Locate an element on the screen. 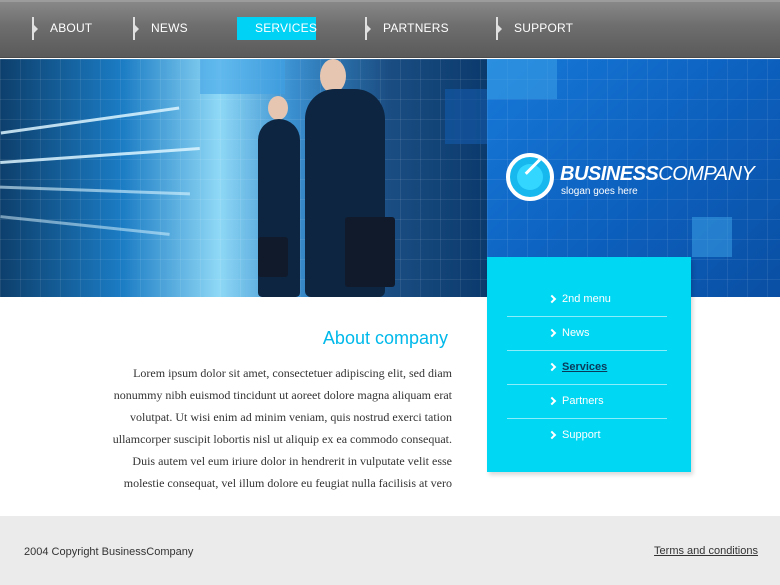 Image resolution: width=780 pixels, height=585 pixels. nav-item-label: ABOUT is located at coordinates (71, 28).